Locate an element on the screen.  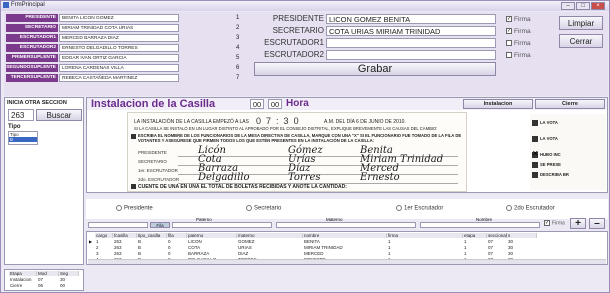
paterno-input is located at coordinates (222, 225).